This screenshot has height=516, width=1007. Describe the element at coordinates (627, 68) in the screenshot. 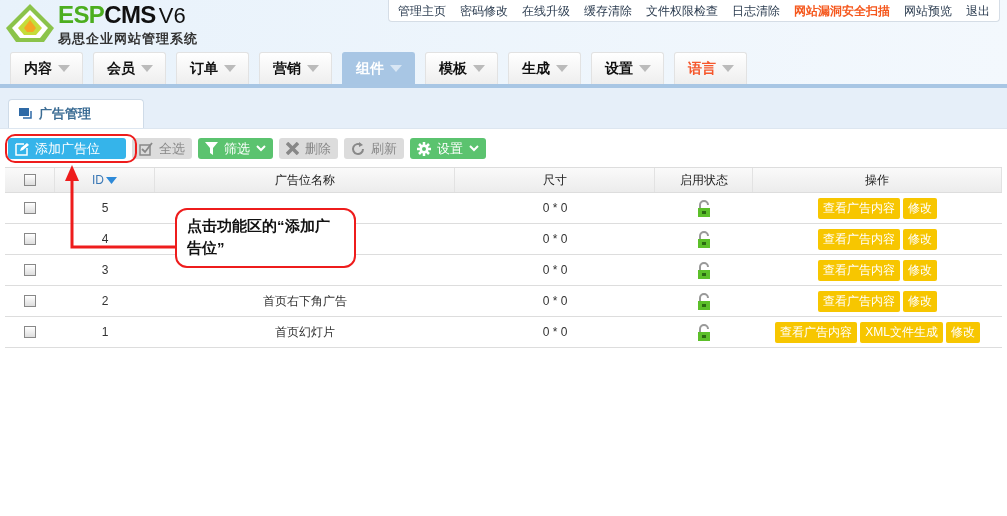

I see `nav-tab: 设置` at that location.